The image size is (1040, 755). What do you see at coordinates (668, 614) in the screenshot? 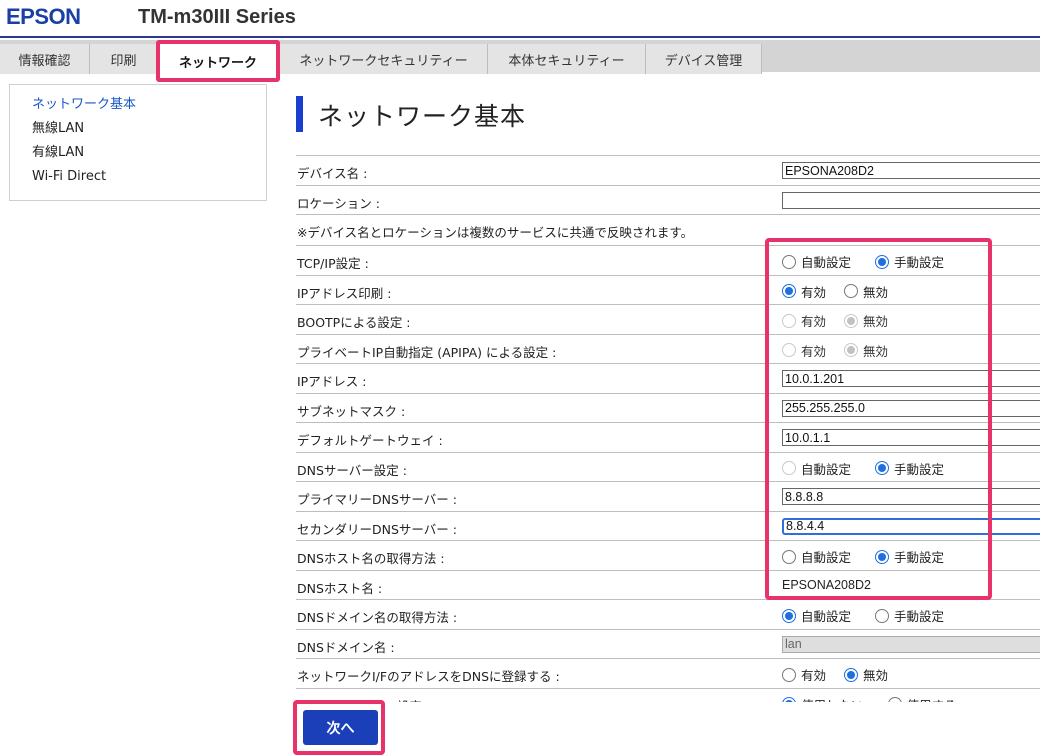
I see `row-dns-domain-method: DNSドメイン名の取得方法 : 自動設定 手動設定` at bounding box center [668, 614].